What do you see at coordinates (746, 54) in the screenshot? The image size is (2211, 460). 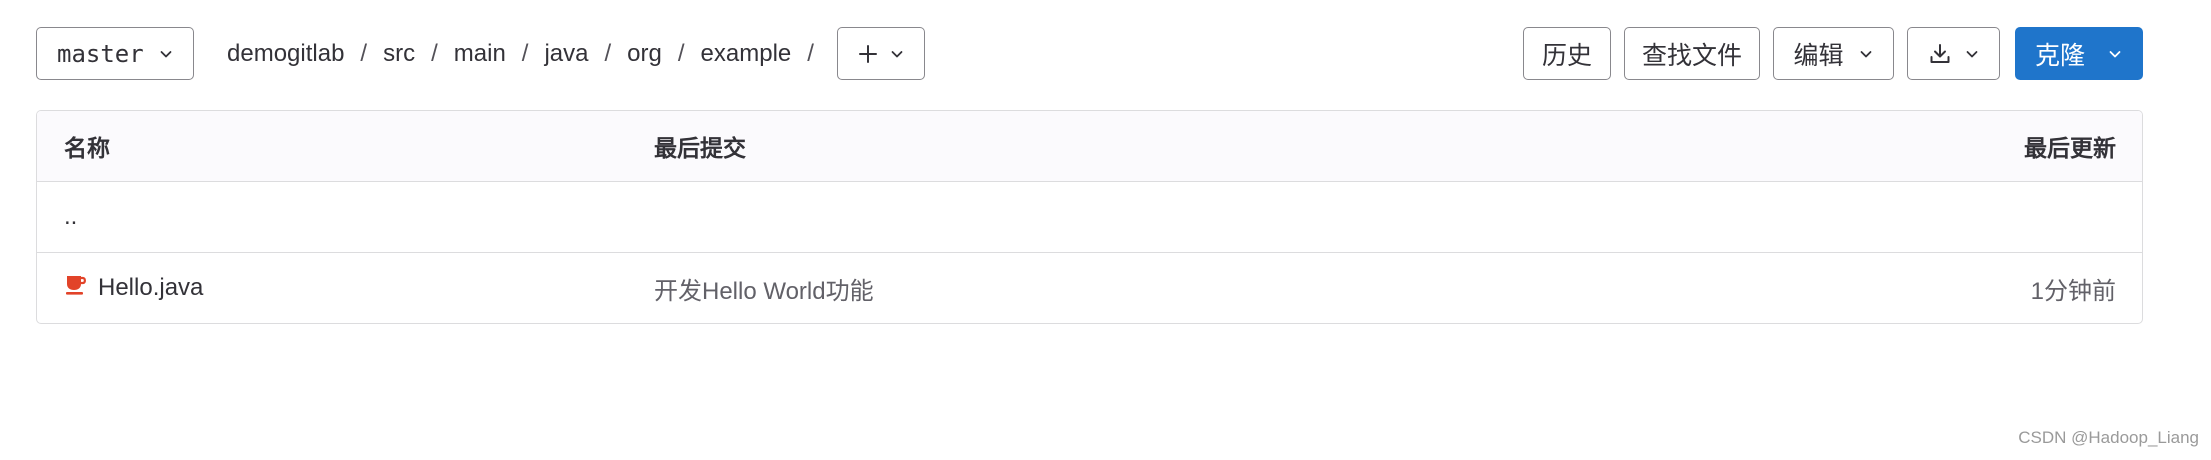 I see `breadcrumb-item-example: example` at bounding box center [746, 54].